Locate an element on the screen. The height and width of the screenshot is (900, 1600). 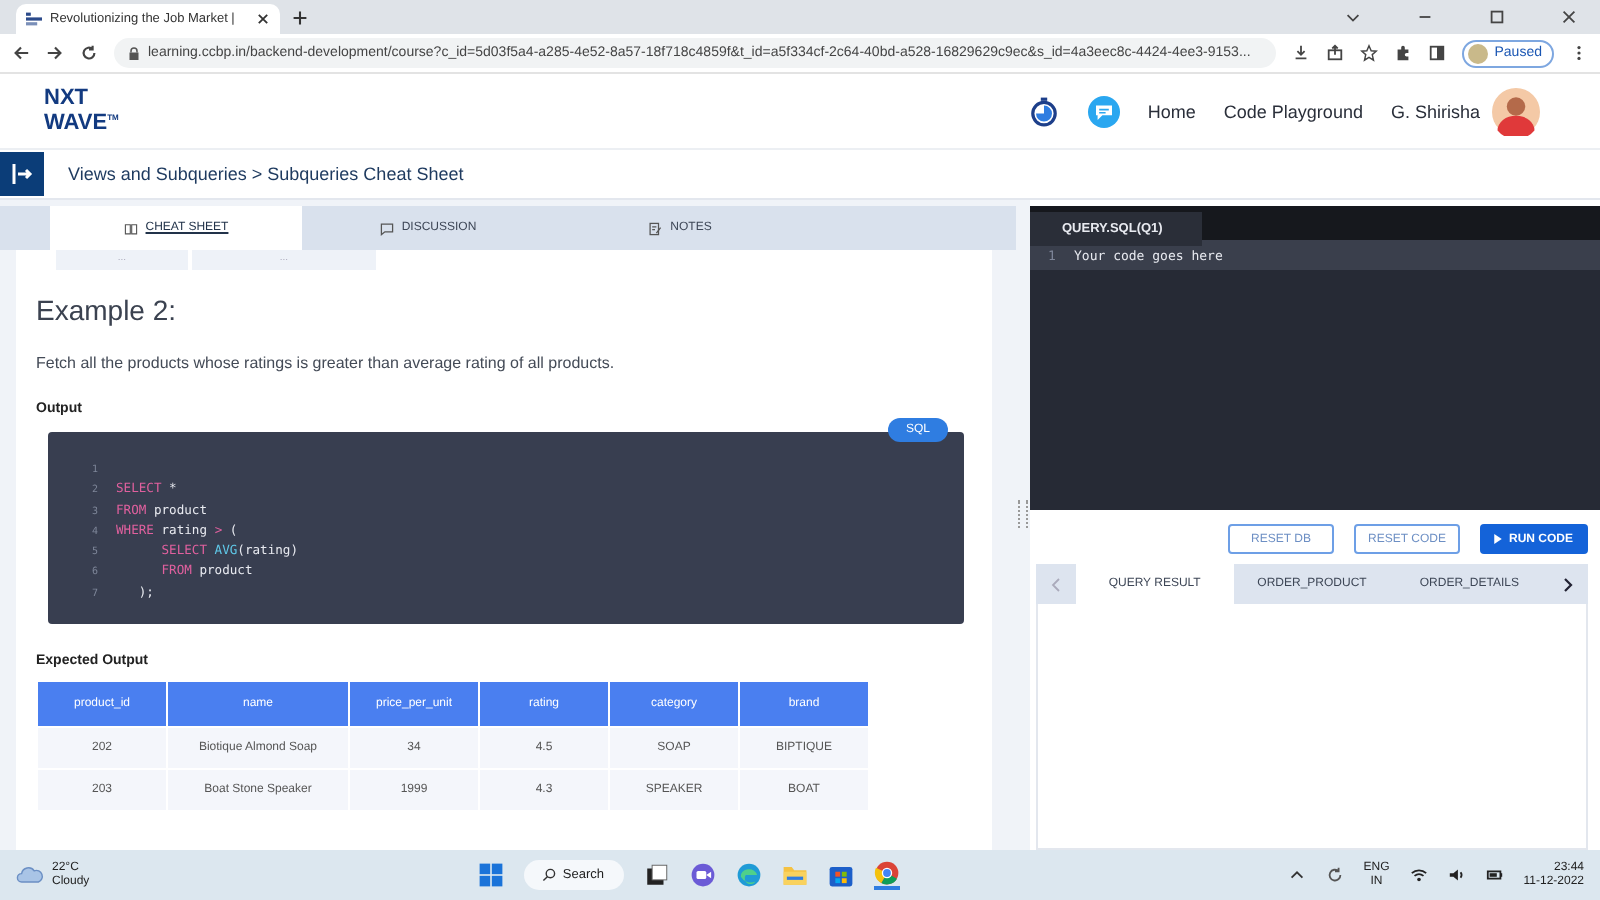
forward-icon is located at coordinates (55, 53).